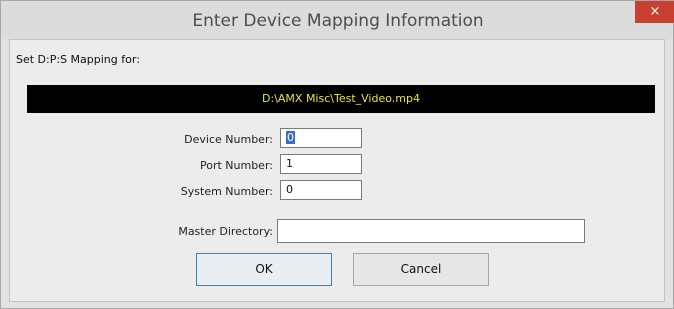 This screenshot has width=674, height=309. What do you see at coordinates (321, 164) in the screenshot?
I see `port-number-input: 1` at bounding box center [321, 164].